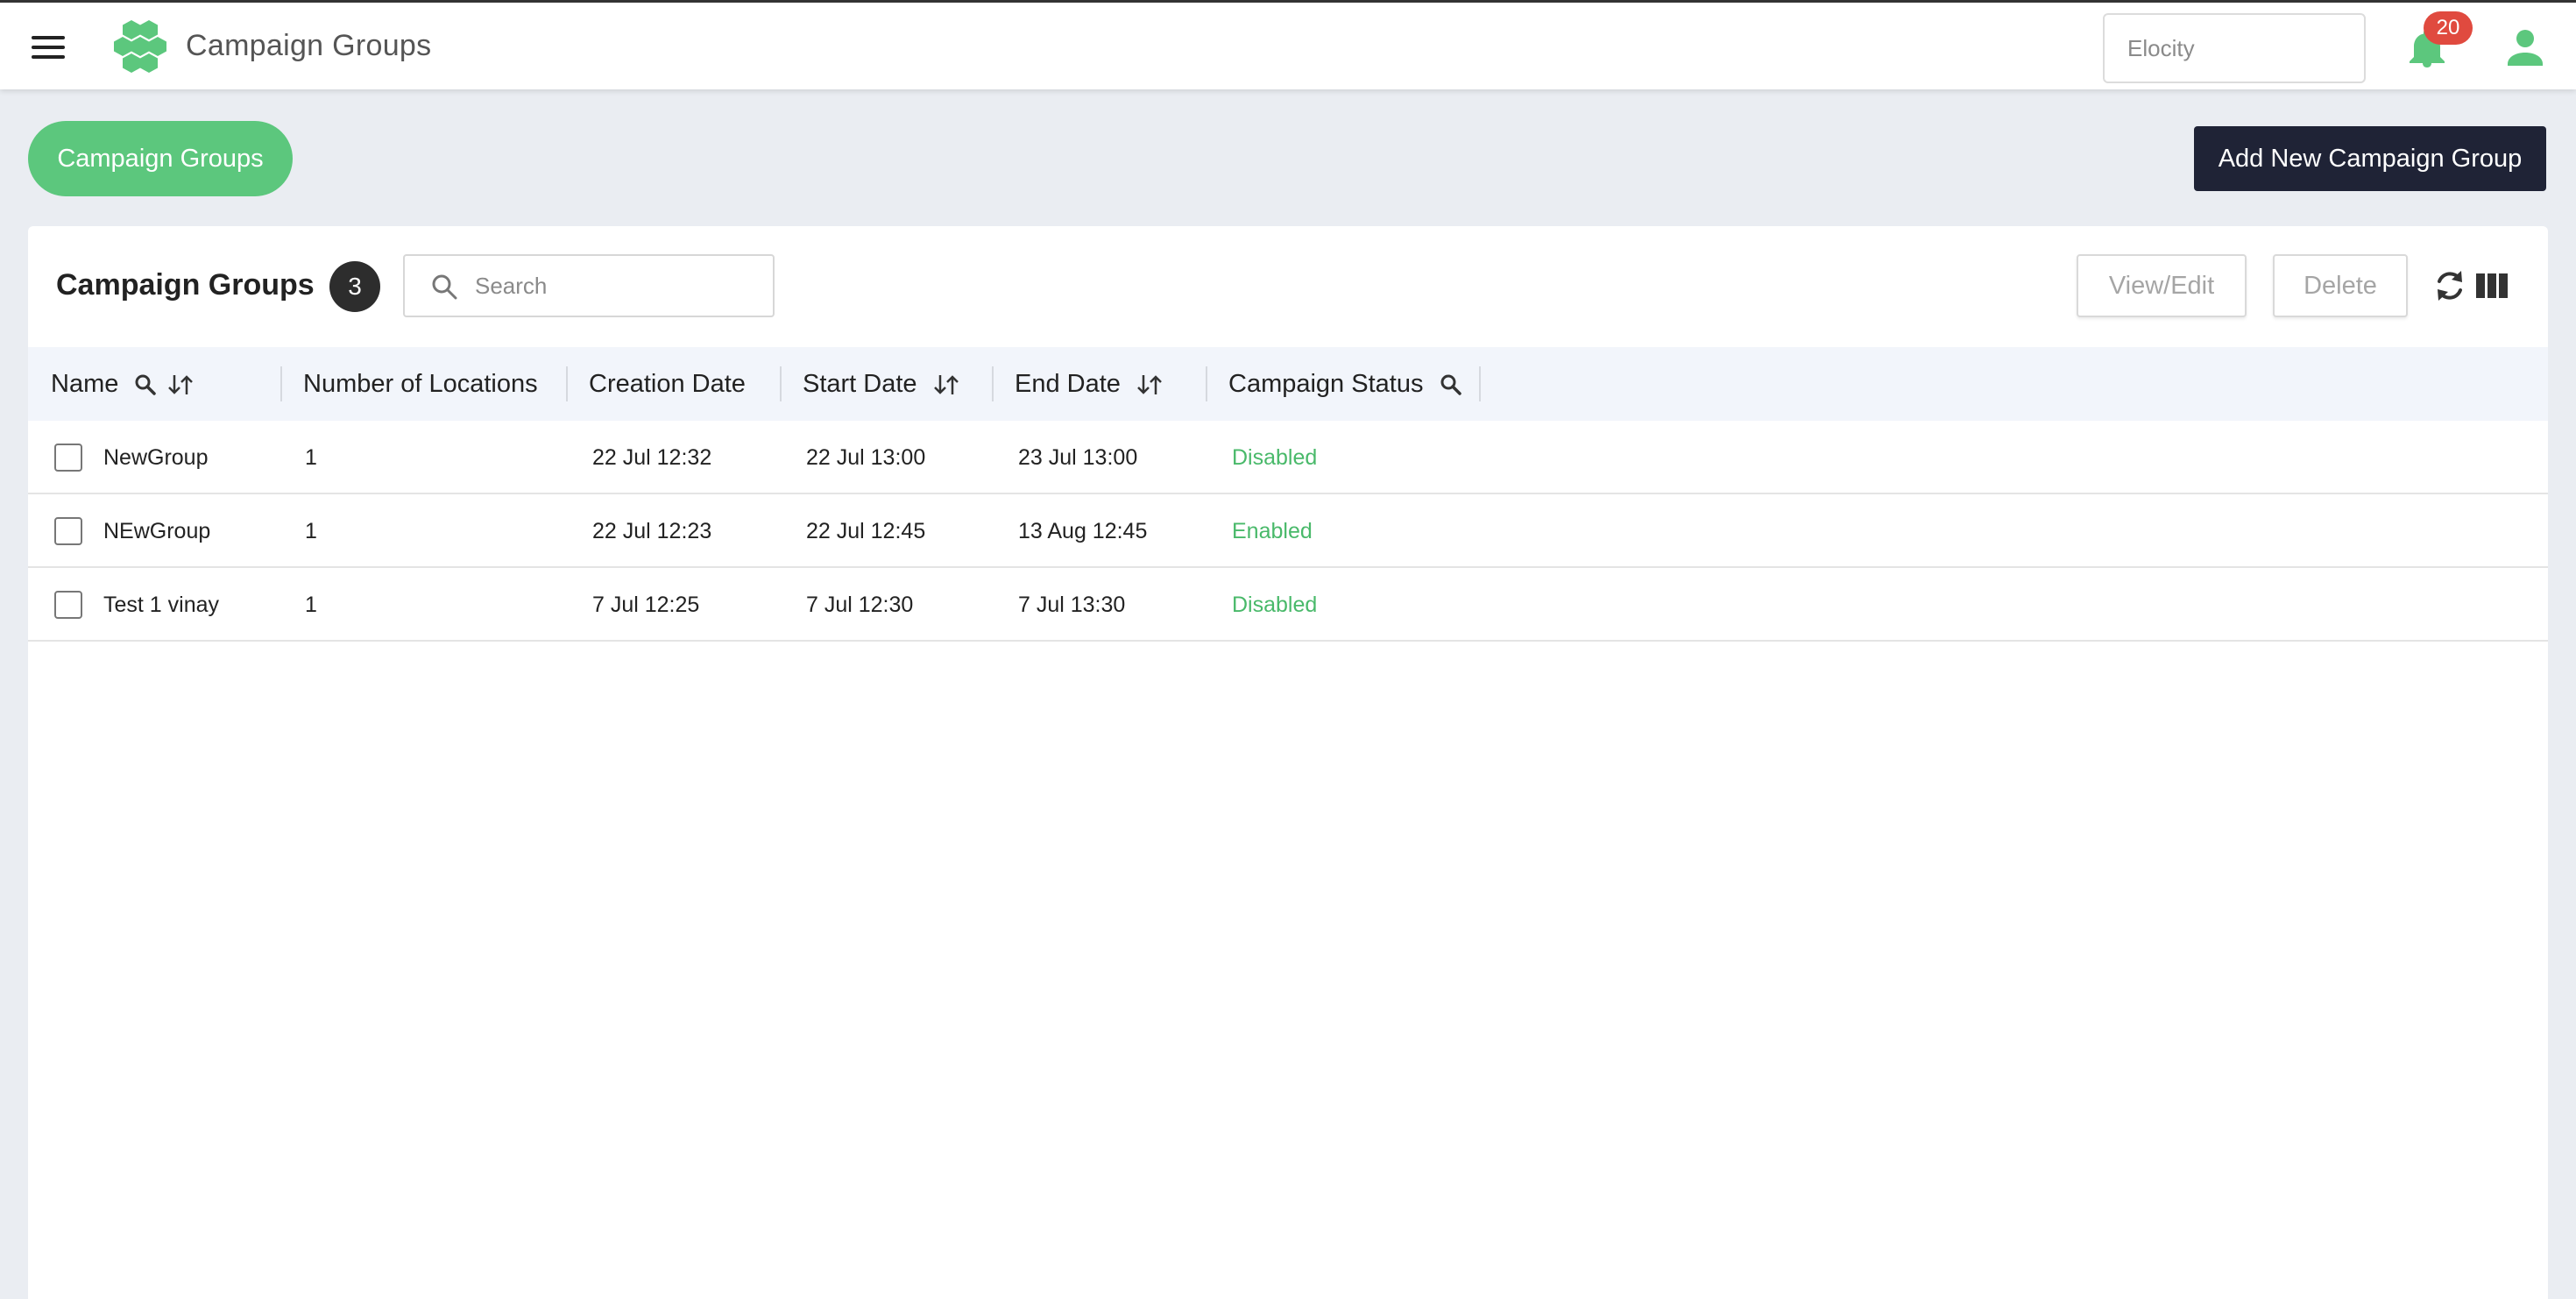 This screenshot has width=2576, height=1299. I want to click on hexagon-logo-icon, so click(140, 46).